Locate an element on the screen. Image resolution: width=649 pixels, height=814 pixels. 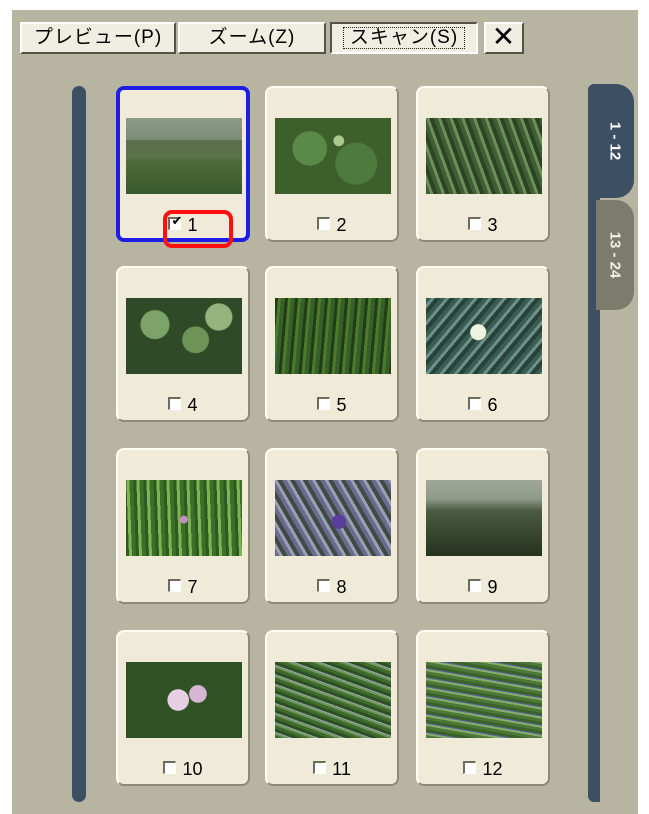
tab-frames-13-24: 13 - 24 is located at coordinates (615, 255).